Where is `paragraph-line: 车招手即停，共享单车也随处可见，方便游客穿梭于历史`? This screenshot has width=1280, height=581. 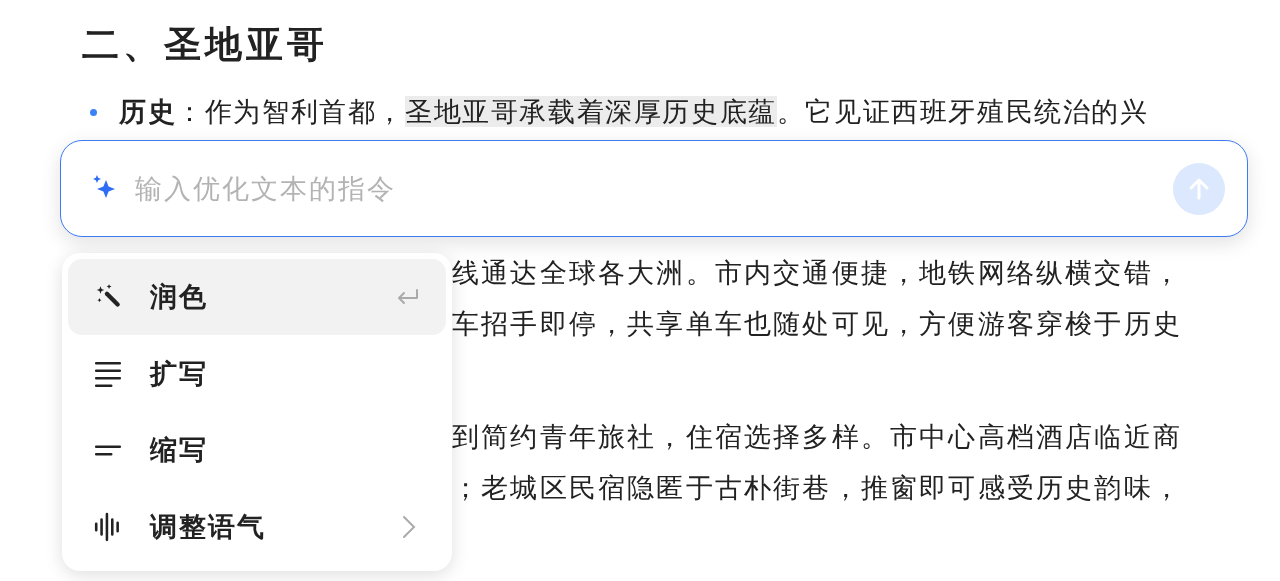
paragraph-line: 车招手即停，共享单车也随处可见，方便游客穿梭于历史 is located at coordinates (817, 324).